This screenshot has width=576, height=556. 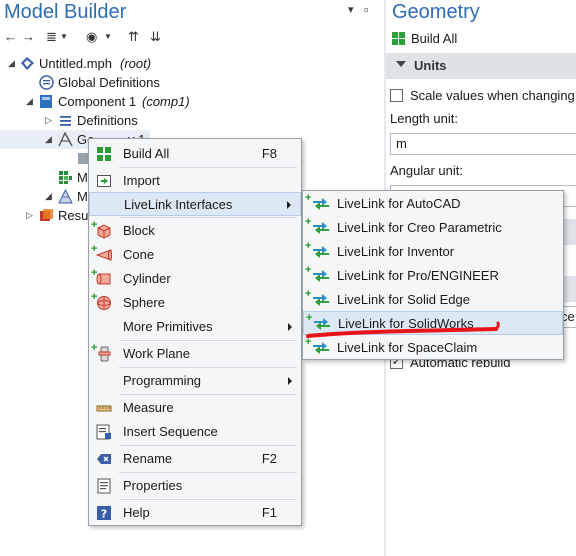 I want to click on materials-icon, so click(x=65, y=177).